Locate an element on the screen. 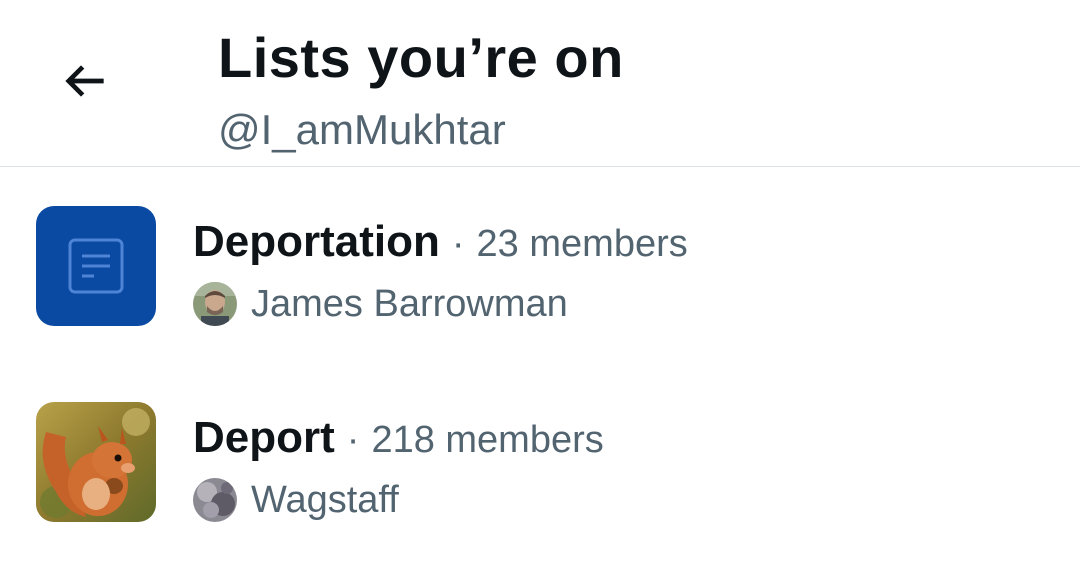  list-owner: Wagstaff is located at coordinates (296, 500).